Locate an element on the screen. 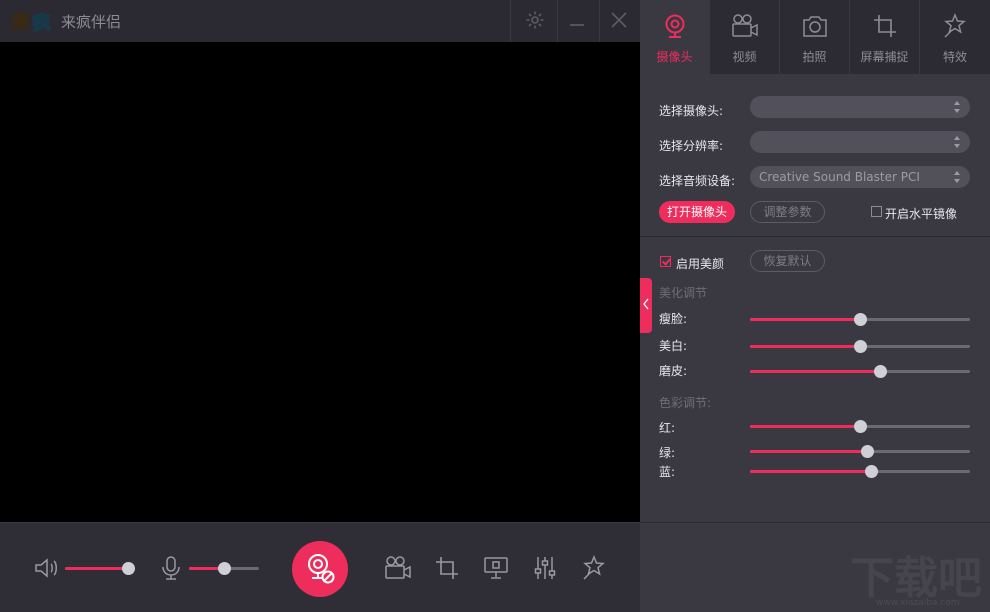 This screenshot has width=990, height=612. speaker-volume-knob is located at coordinates (128, 568).